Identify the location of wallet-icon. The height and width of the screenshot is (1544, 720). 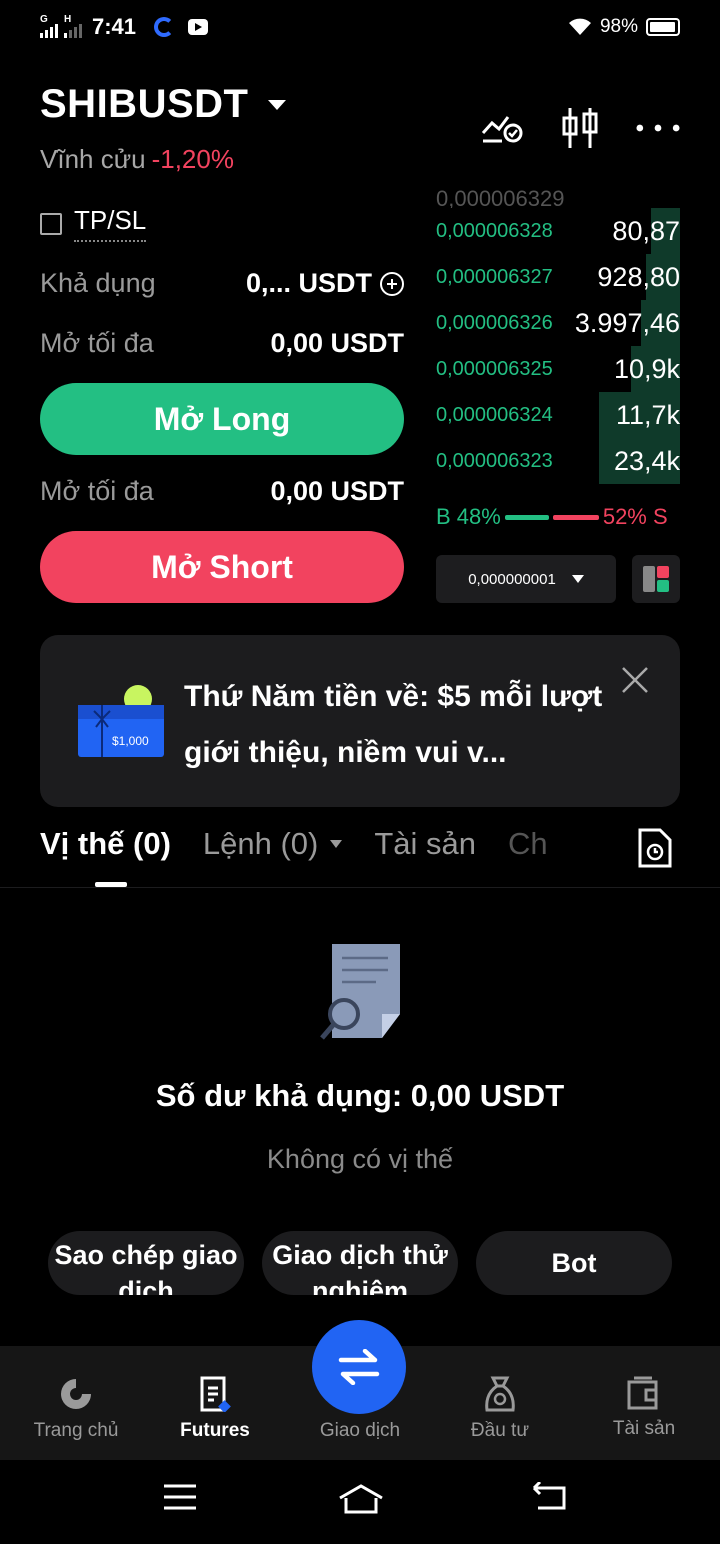
(642, 1393).